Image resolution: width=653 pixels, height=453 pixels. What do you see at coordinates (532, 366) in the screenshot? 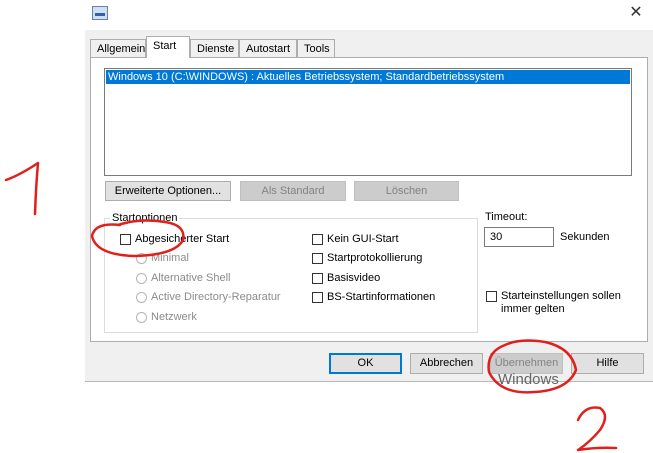
I see `annotation-circle-apply` at bounding box center [532, 366].